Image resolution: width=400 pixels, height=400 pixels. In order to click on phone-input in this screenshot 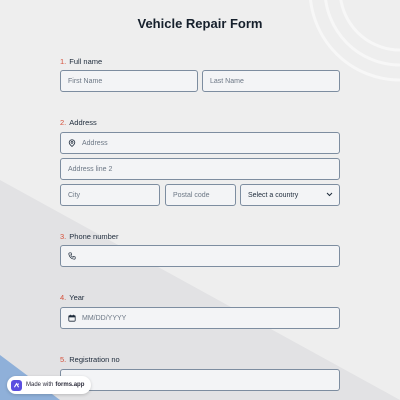, I will do `click(200, 256)`.